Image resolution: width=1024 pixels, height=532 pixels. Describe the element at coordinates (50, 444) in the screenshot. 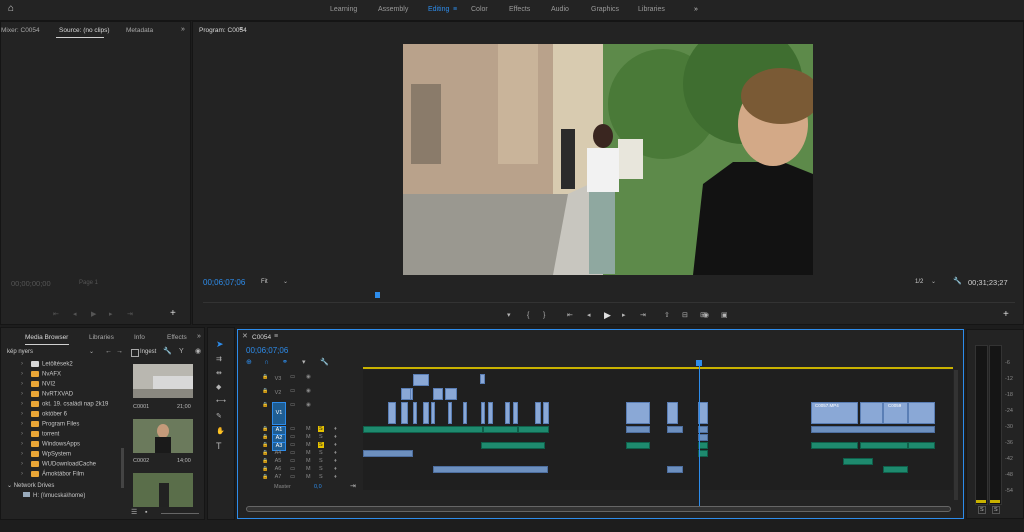

I see `folder-item: › WindowsApps` at that location.